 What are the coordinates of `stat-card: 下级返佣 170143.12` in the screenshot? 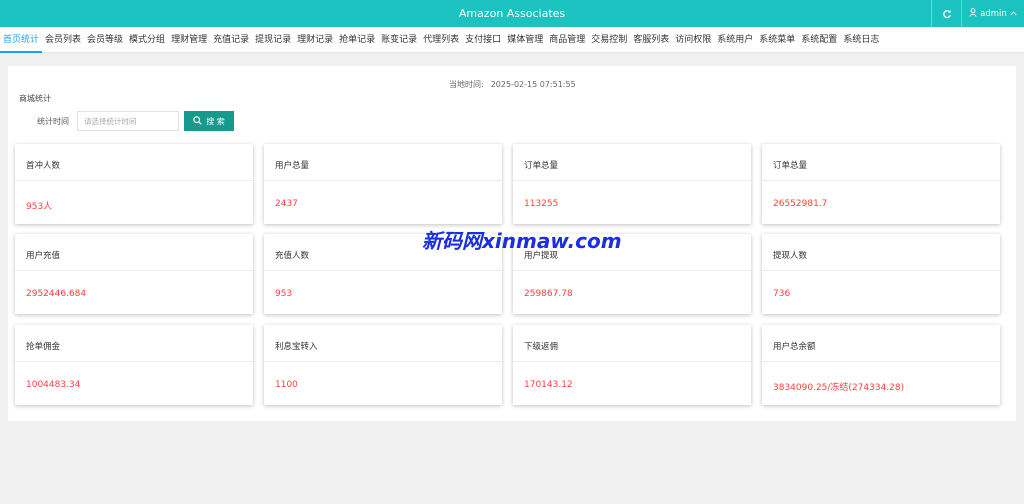 It's located at (632, 365).